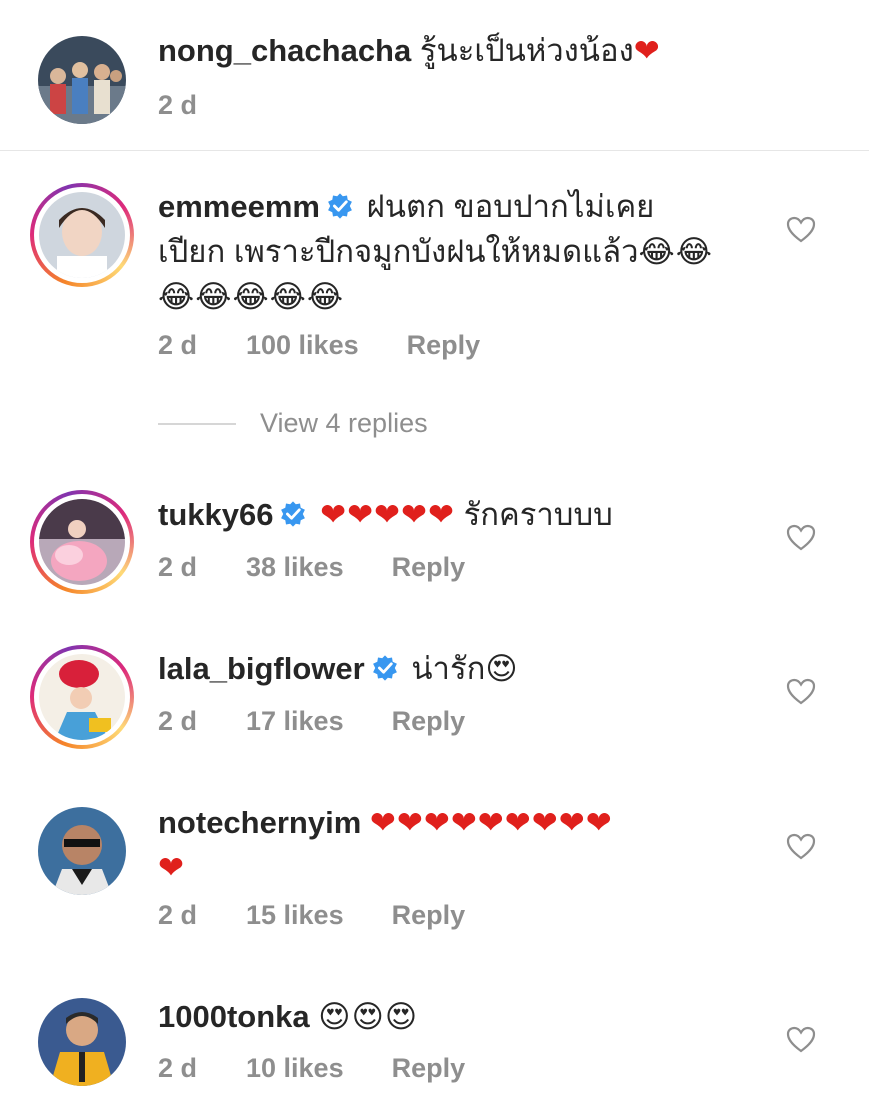  What do you see at coordinates (215, 514) in the screenshot?
I see `username: tukky66` at bounding box center [215, 514].